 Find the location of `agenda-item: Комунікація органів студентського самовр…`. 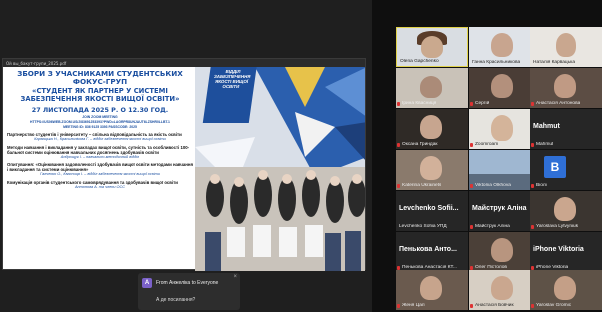

agenda-item: Комунікація органів студентського самовр… is located at coordinates (92, 182).